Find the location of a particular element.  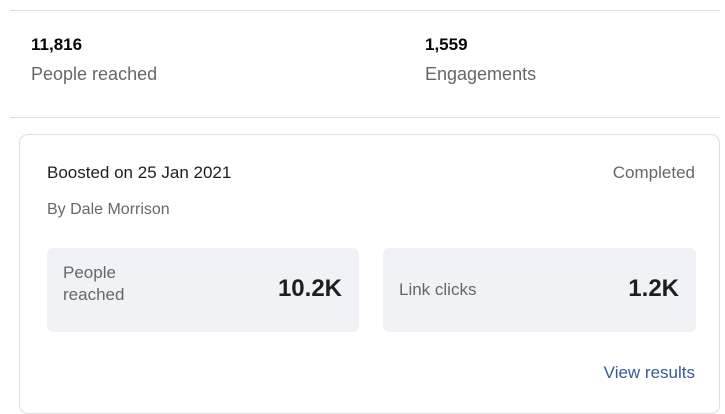

metric-people-reached-value: 10.2K is located at coordinates (309, 288).